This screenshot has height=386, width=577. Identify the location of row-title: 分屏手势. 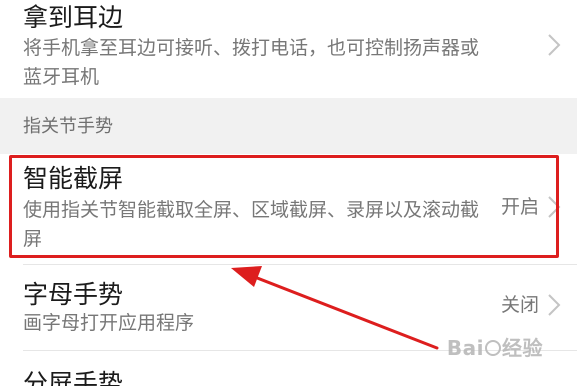
(73, 377).